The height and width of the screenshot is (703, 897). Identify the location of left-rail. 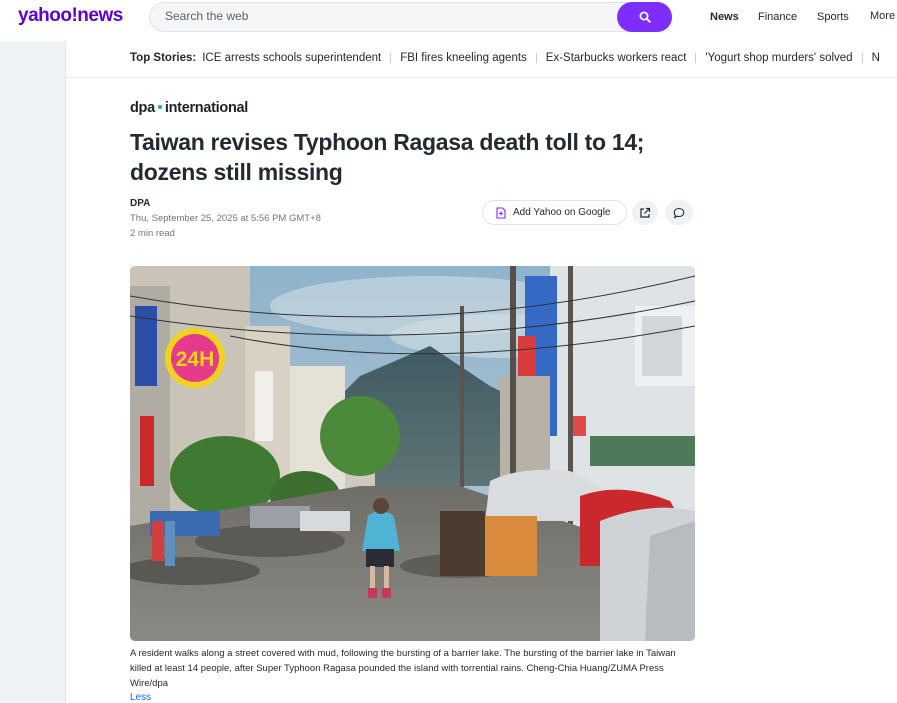
(33, 372).